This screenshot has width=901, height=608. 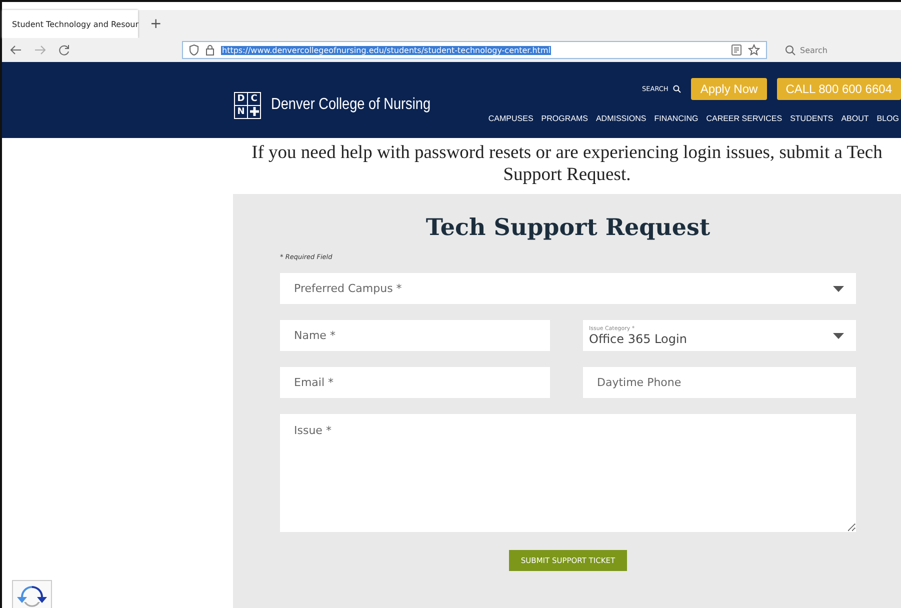 I want to click on browser-tab: Student Technology and Resour, so click(x=70, y=24).